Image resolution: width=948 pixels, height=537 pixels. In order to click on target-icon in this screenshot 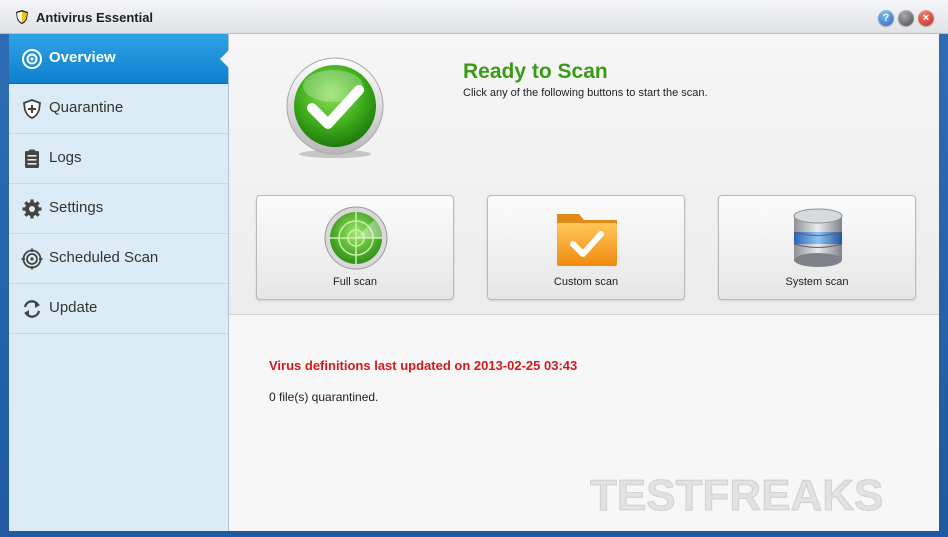, I will do `click(32, 259)`.